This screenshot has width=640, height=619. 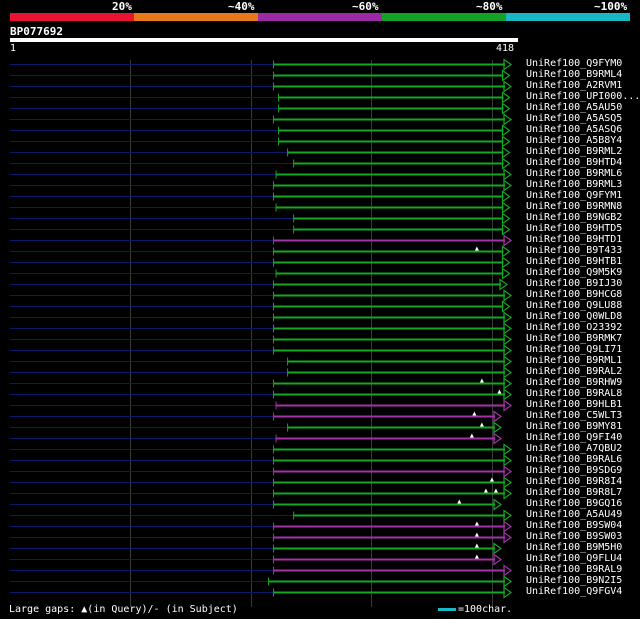 What do you see at coordinates (574, 74) in the screenshot?
I see `hit-label: UniRef100_B9RML4` at bounding box center [574, 74].